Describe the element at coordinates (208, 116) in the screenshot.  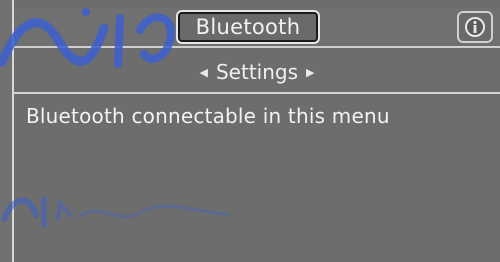
I see `status-message: Bluetooth connectable in this menu` at that location.